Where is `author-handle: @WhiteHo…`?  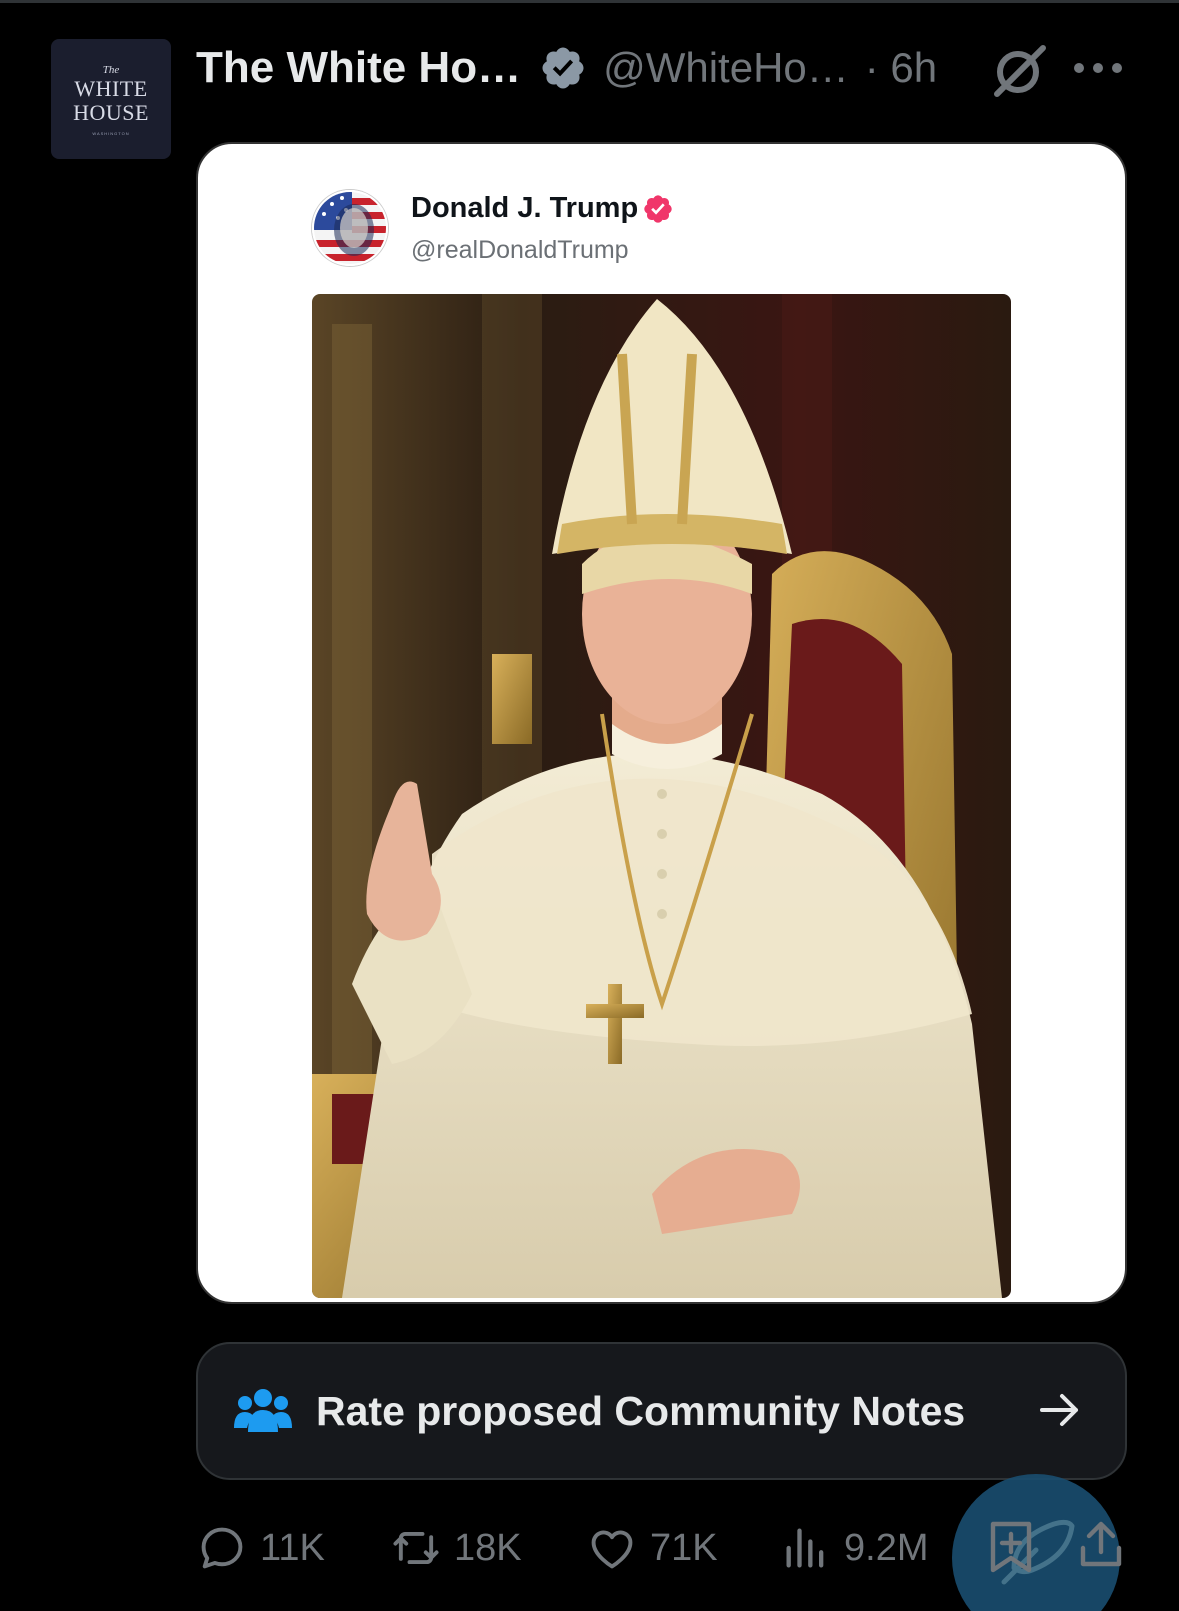
author-handle: @WhiteHo… is located at coordinates (726, 68).